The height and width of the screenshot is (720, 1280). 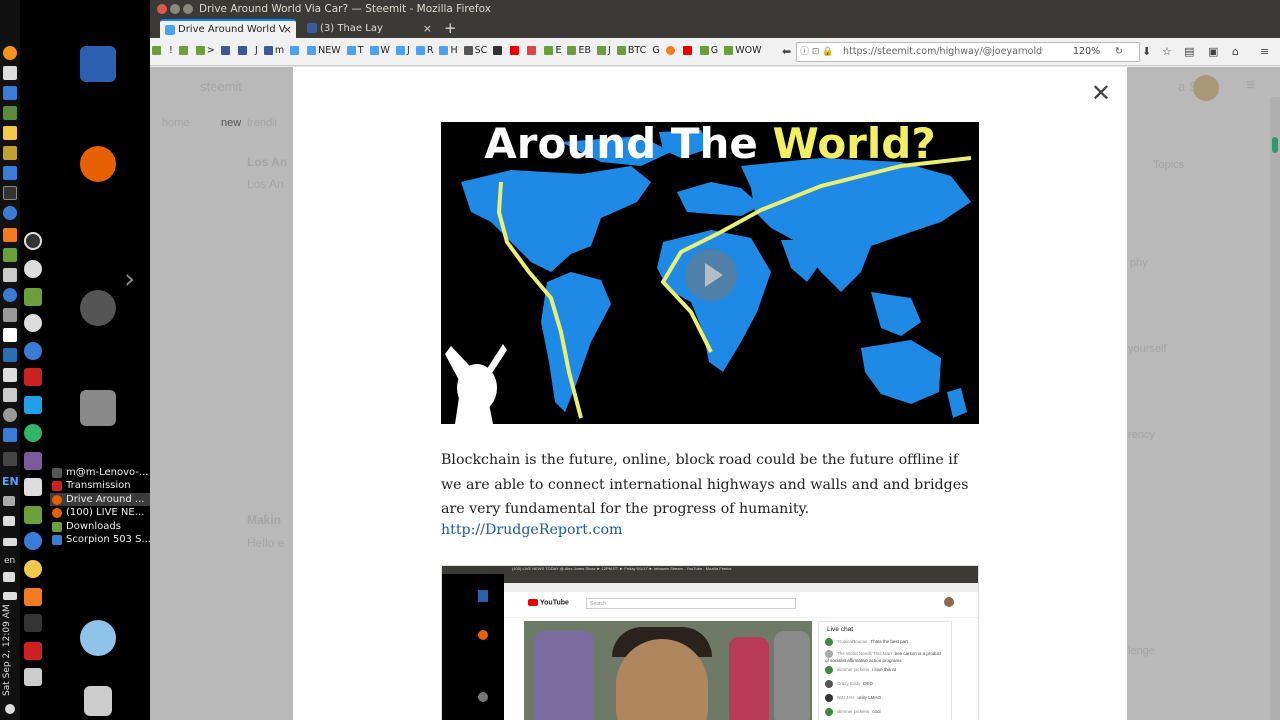 What do you see at coordinates (176, 123) in the screenshot?
I see `nav-home: home` at bounding box center [176, 123].